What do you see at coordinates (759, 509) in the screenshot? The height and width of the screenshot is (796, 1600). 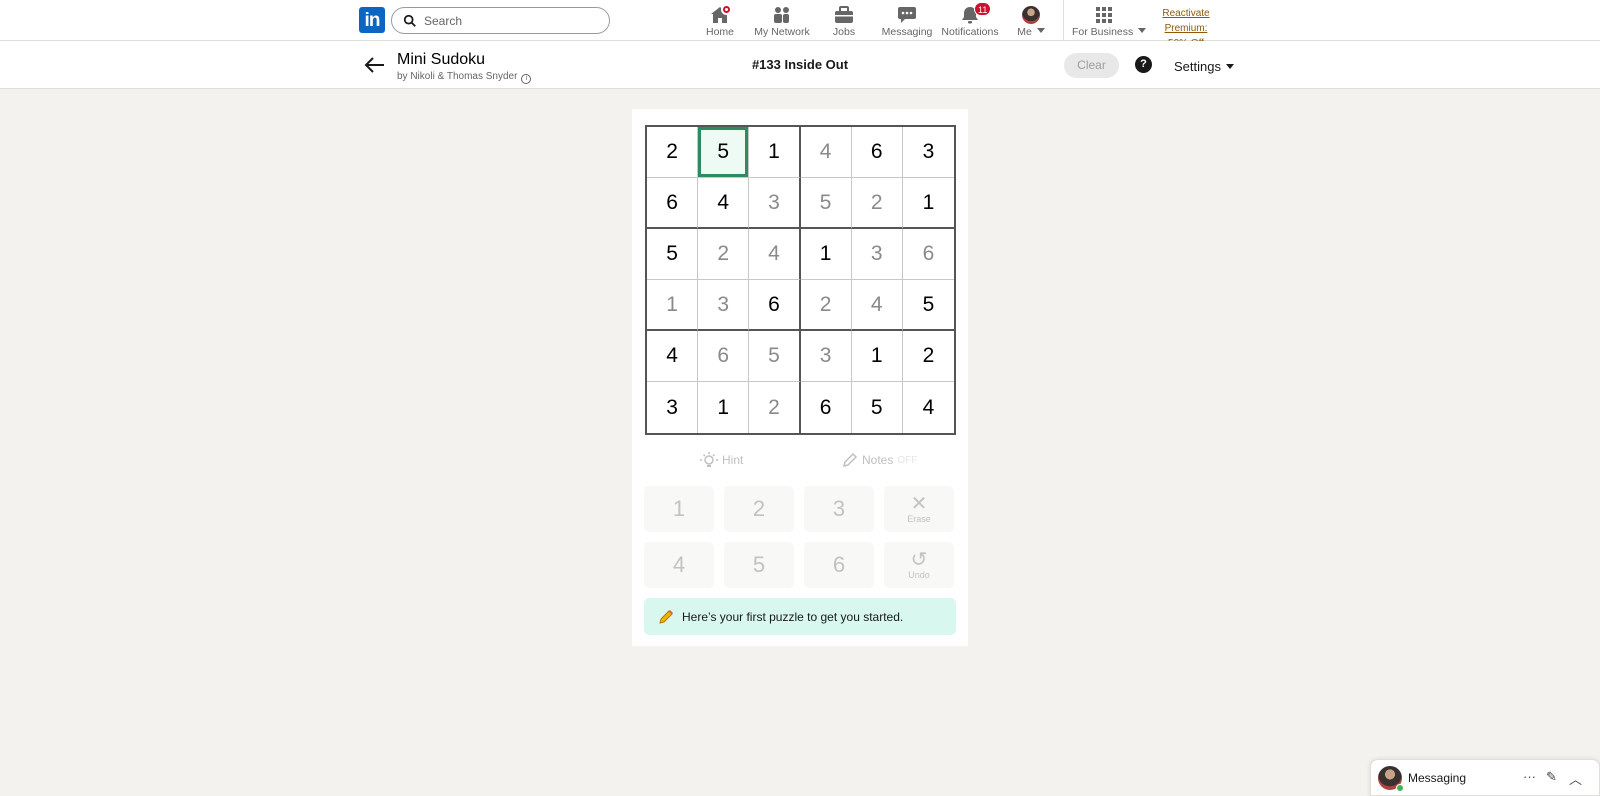 I see `key-2: 2` at bounding box center [759, 509].